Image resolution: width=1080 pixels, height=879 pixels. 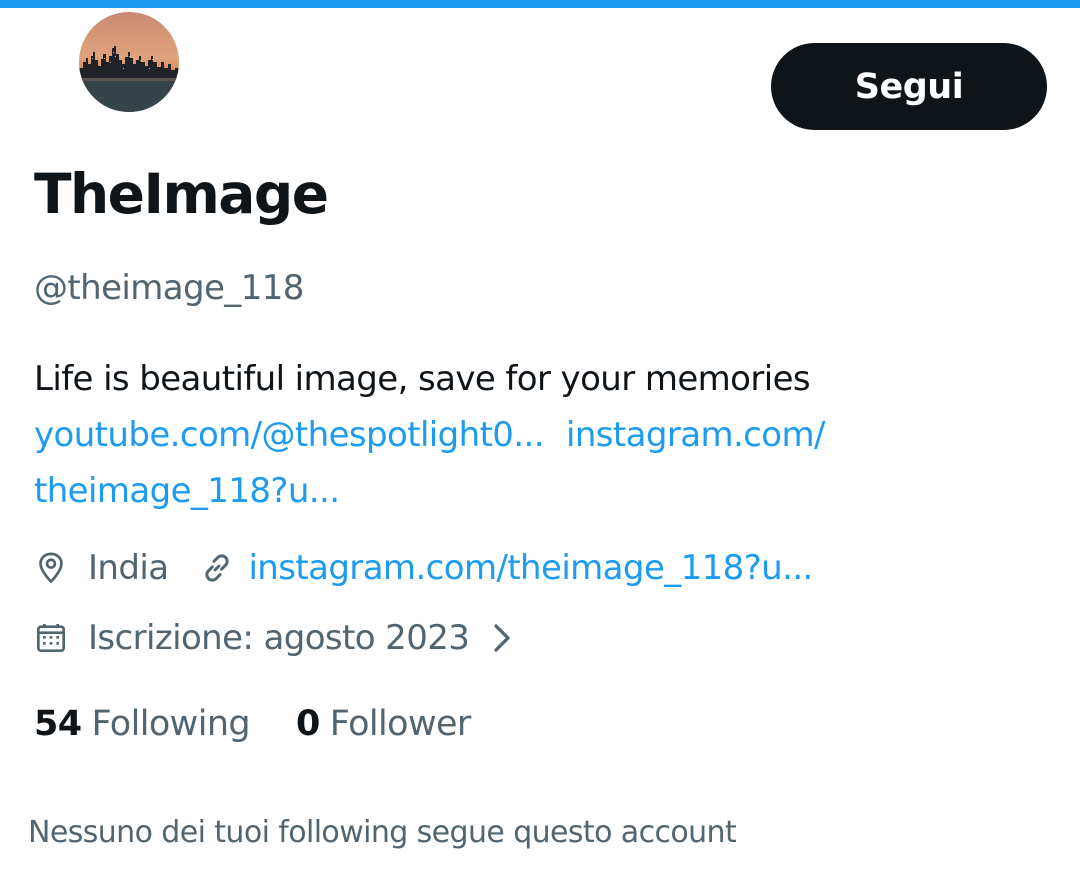 I want to click on display-name: TheImage, so click(x=181, y=194).